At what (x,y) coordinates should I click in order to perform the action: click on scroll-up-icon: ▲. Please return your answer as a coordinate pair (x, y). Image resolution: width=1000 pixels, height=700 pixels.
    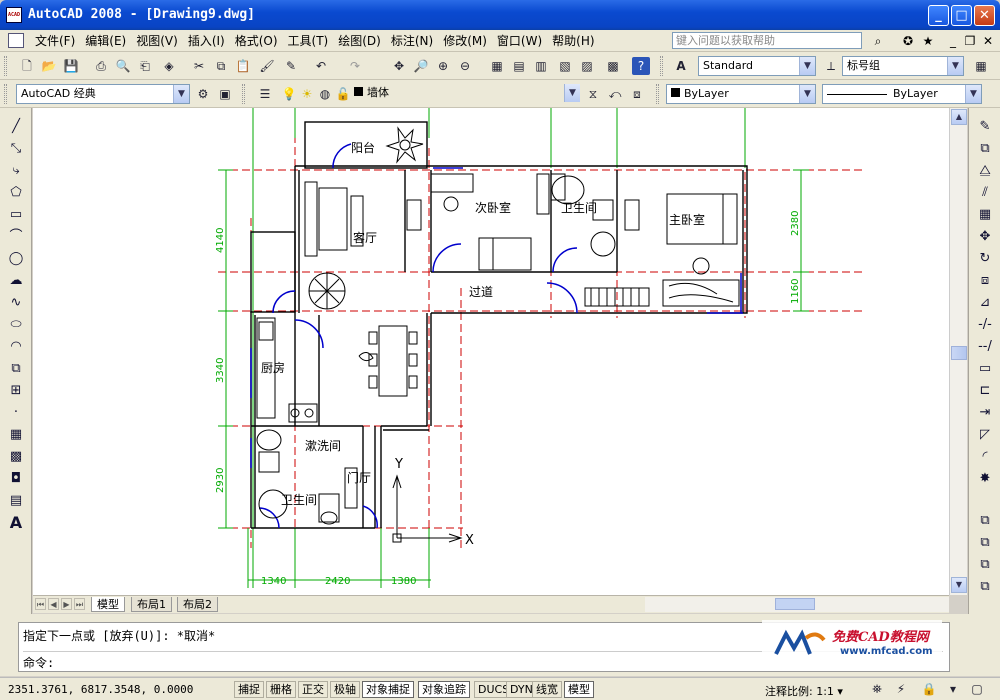
    Looking at the image, I should click on (959, 117).